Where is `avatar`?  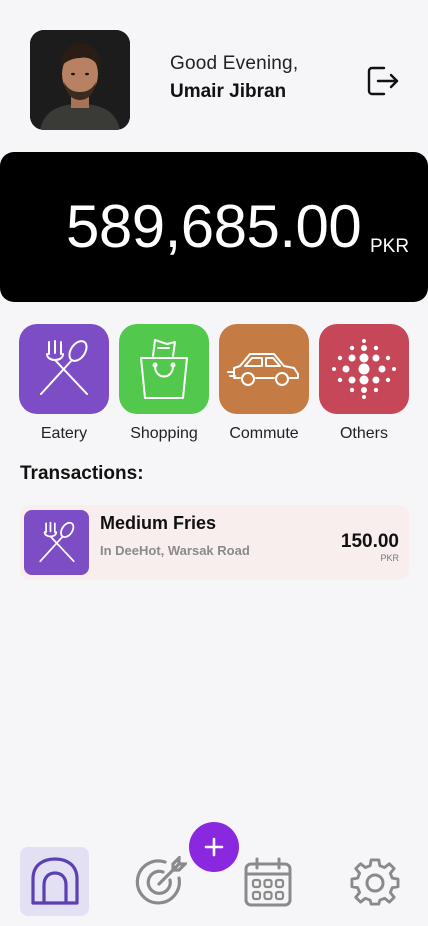
avatar is located at coordinates (80, 80).